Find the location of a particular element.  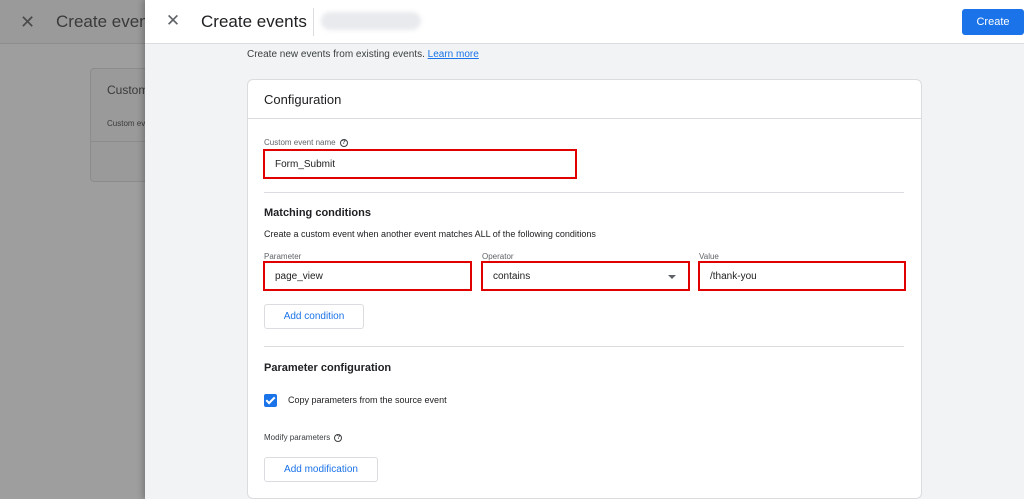

modify-parameters-label: Modify parameters ? is located at coordinates (303, 437).